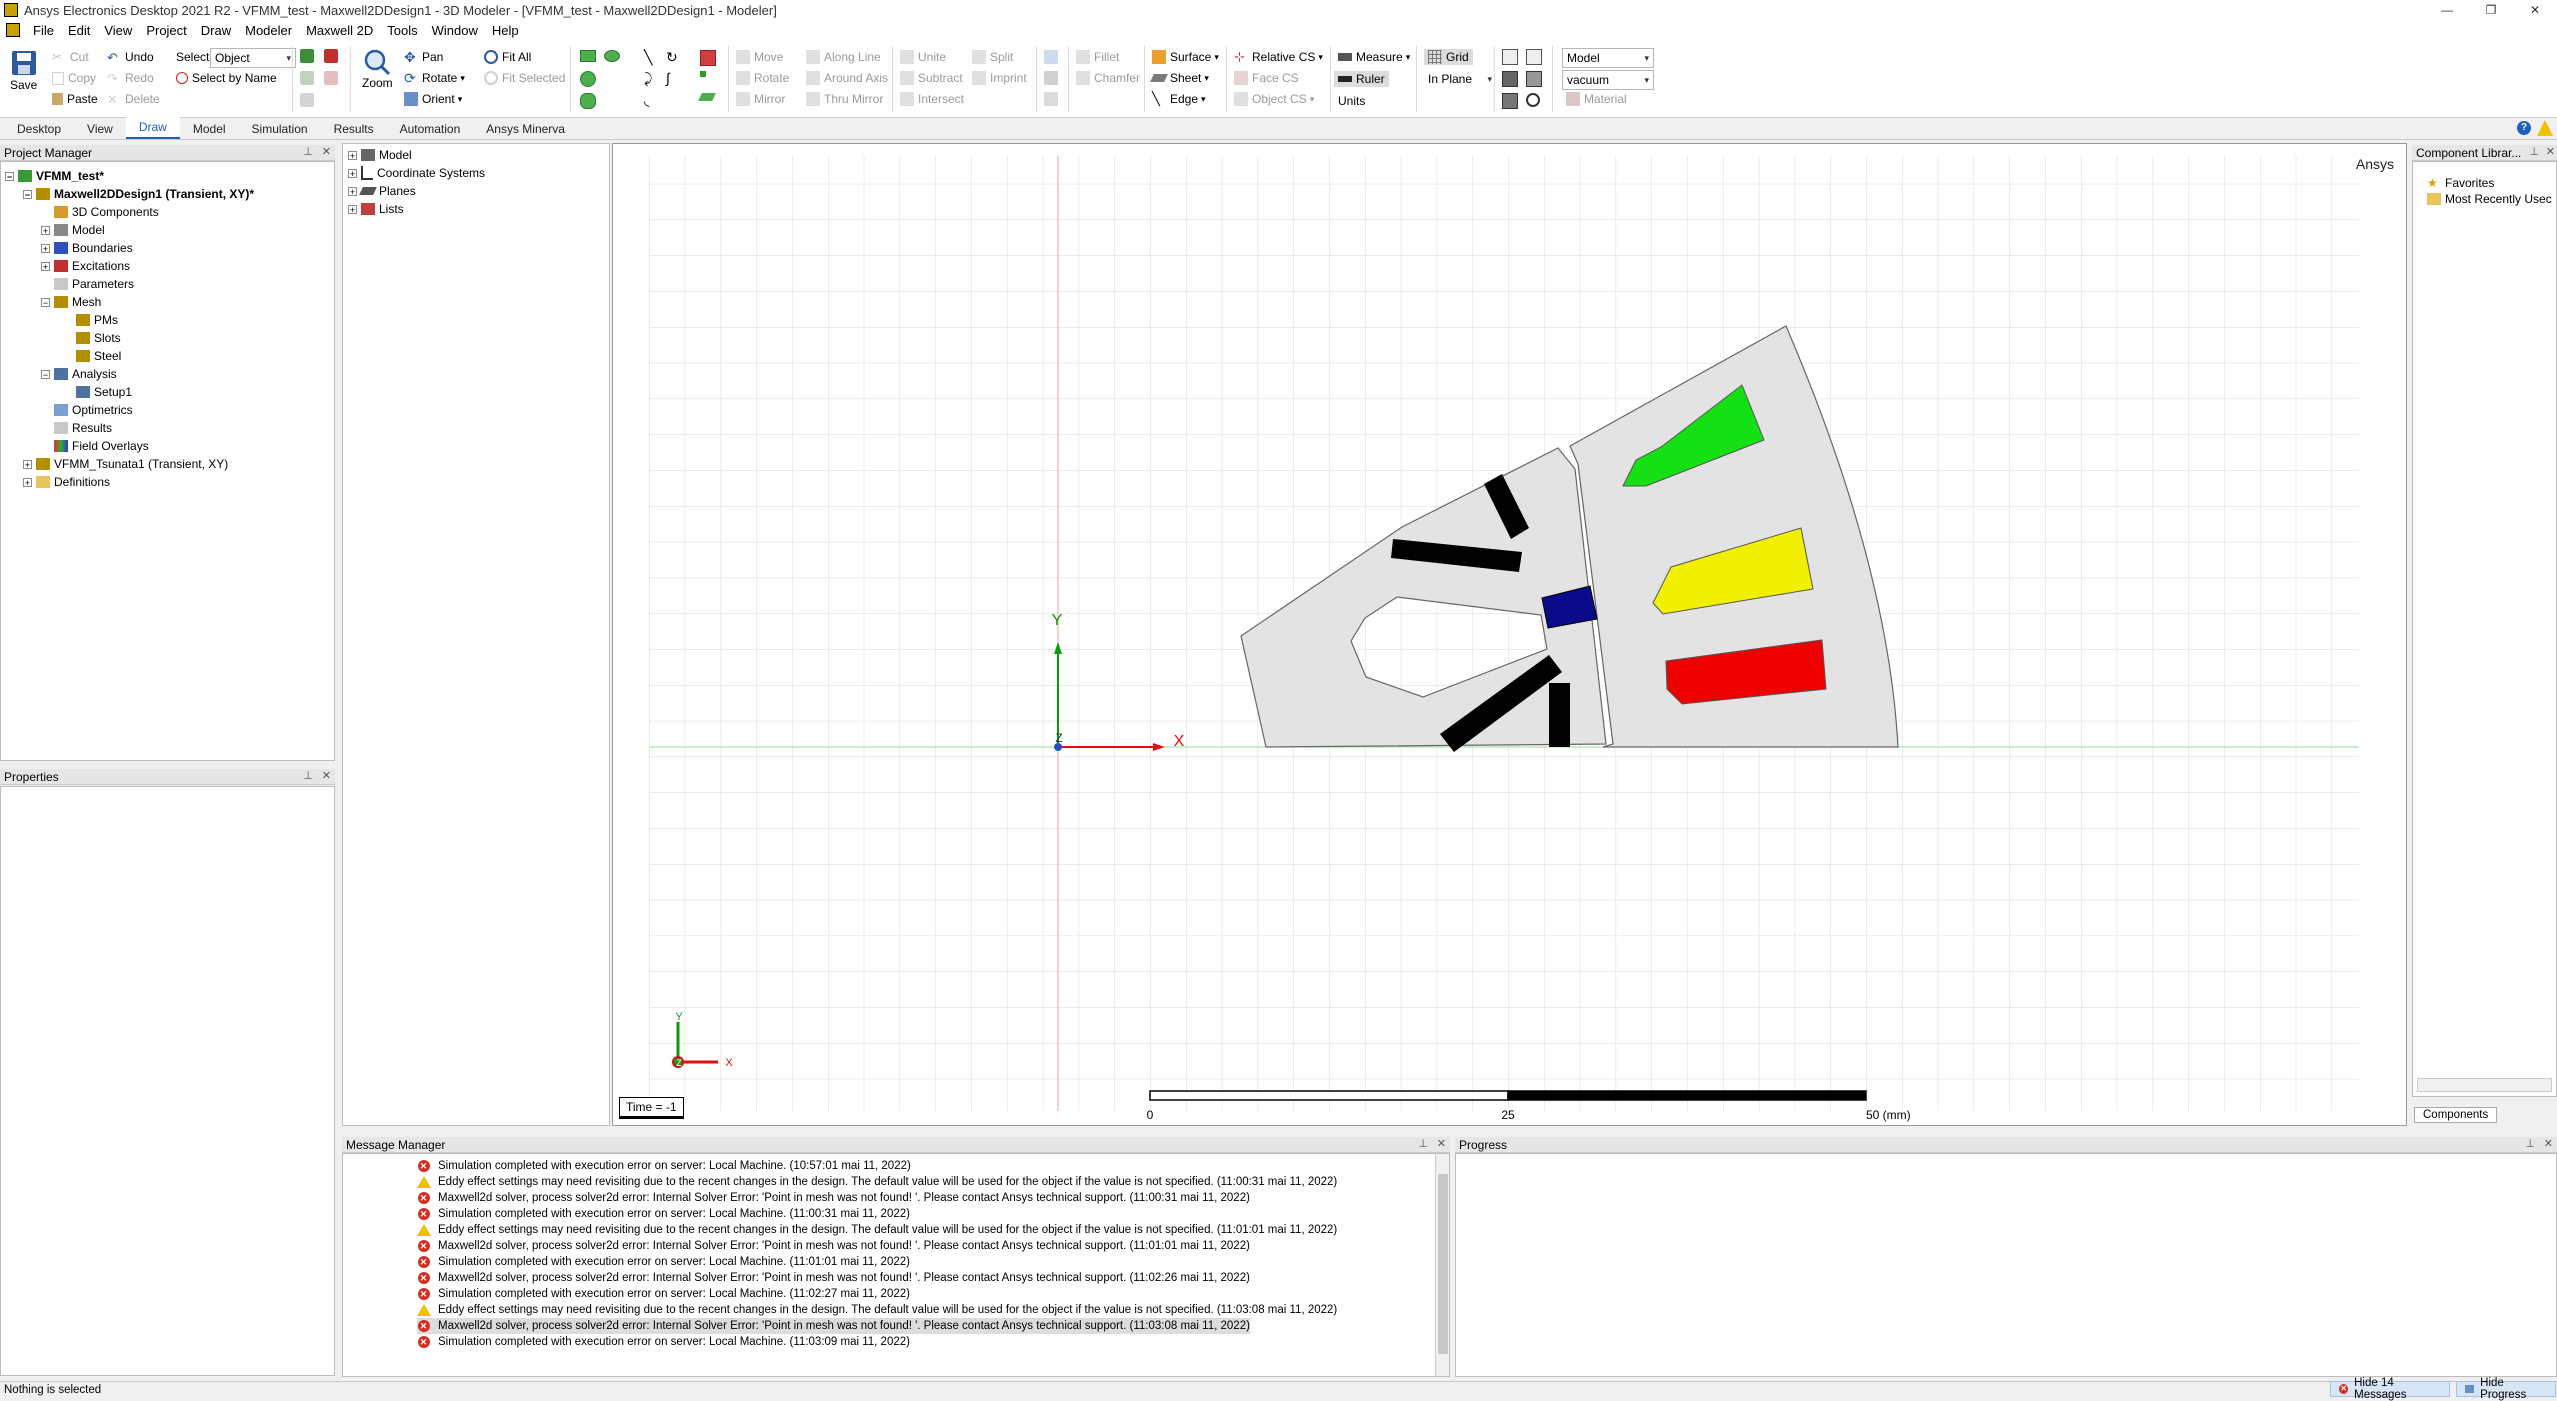 This screenshot has width=2557, height=1401. I want to click on grid-toggle: Grid, so click(1448, 57).